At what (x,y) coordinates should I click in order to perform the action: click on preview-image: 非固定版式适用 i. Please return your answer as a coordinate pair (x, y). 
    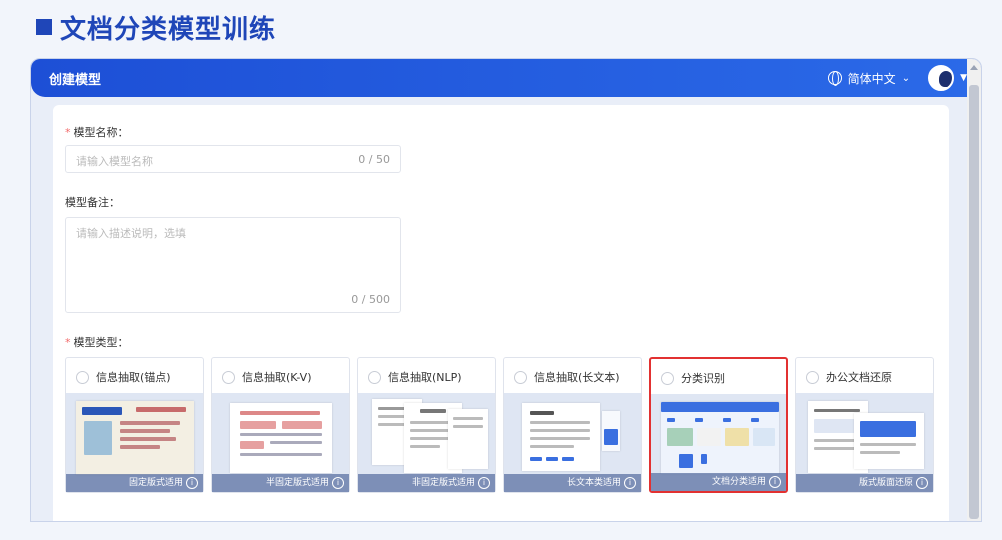
    Looking at the image, I should click on (426, 442).